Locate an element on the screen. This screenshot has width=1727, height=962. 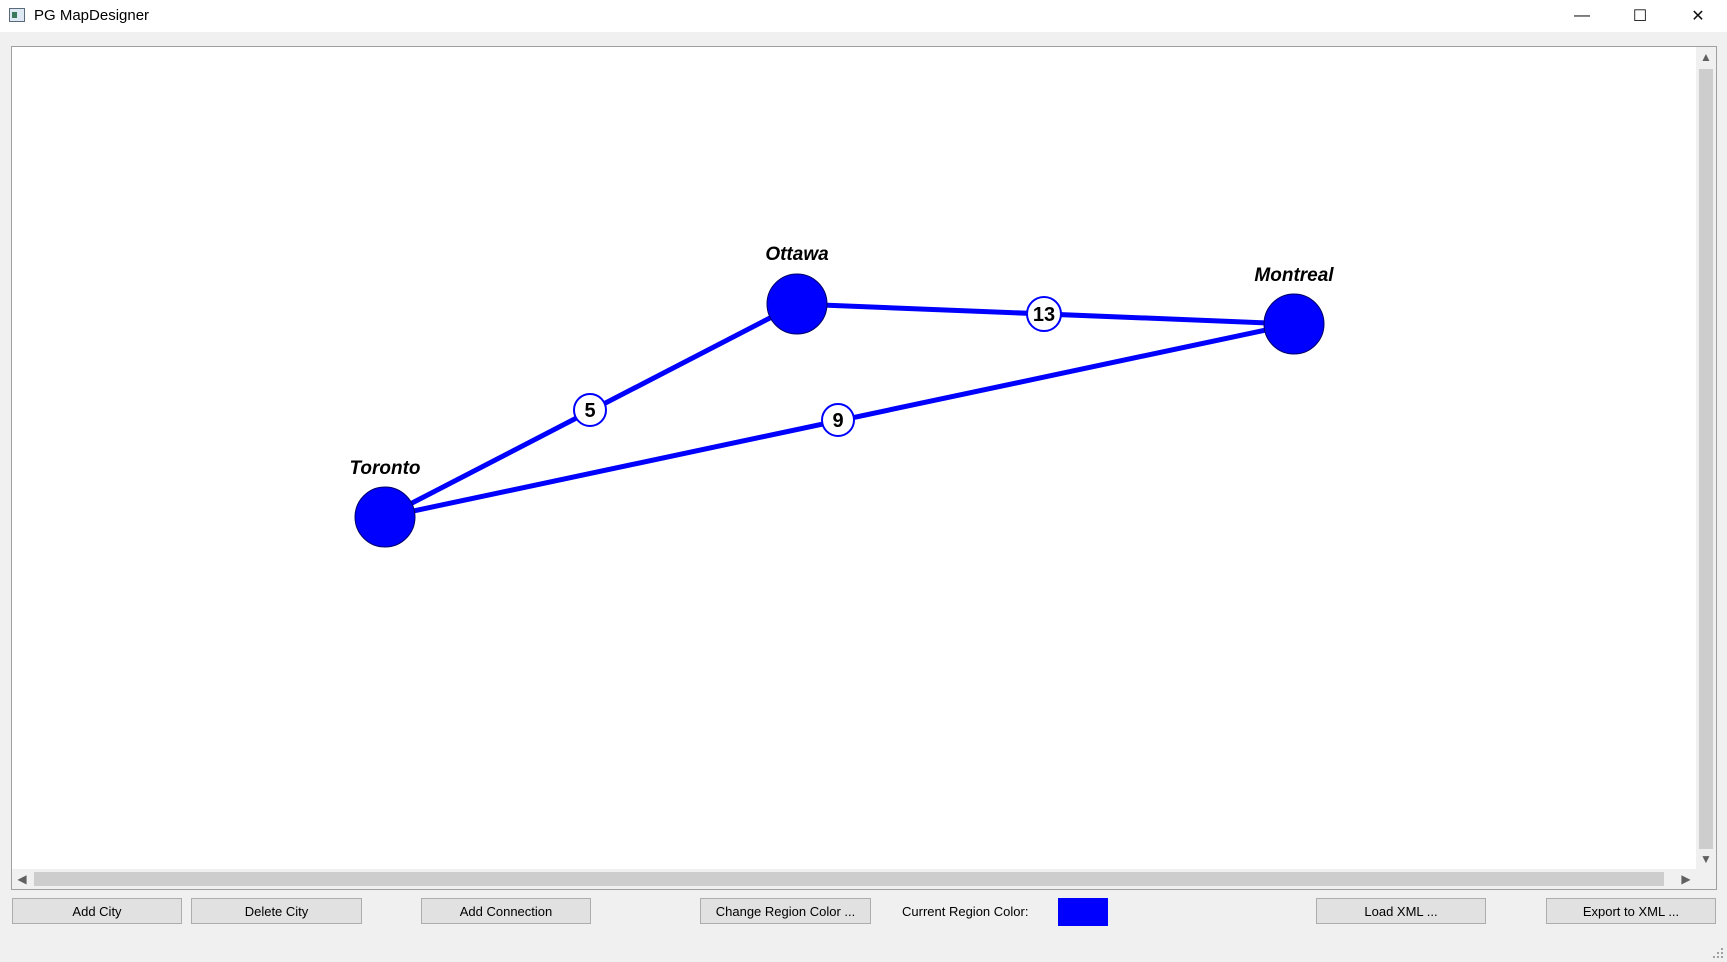
scroll-left-icon: ◀ is located at coordinates (22, 879).